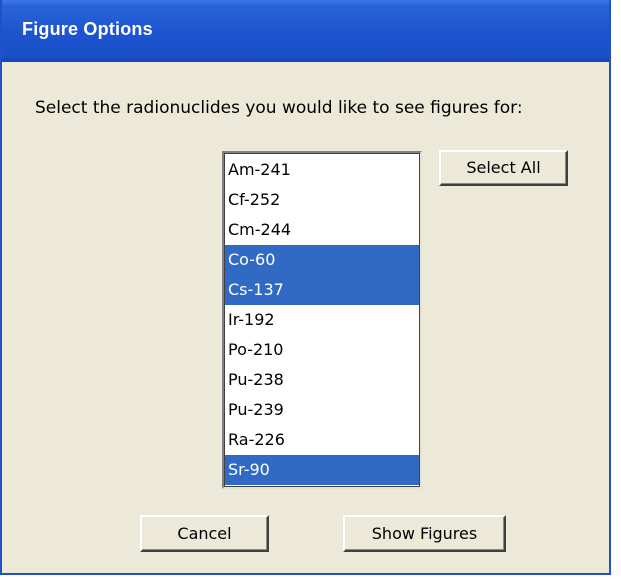 This screenshot has width=621, height=579. I want to click on list-item: Pu-238, so click(322, 380).